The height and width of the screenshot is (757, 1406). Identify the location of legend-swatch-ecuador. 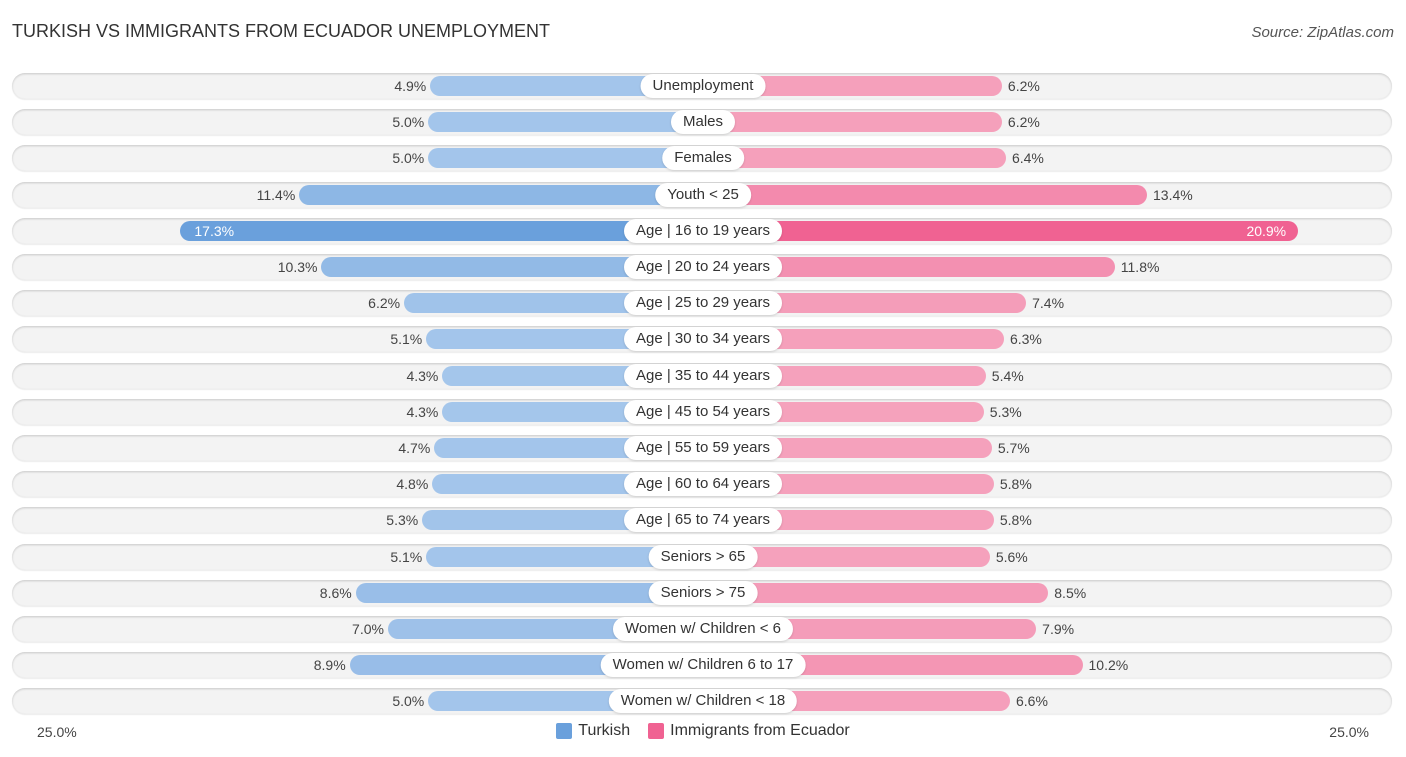
(656, 731).